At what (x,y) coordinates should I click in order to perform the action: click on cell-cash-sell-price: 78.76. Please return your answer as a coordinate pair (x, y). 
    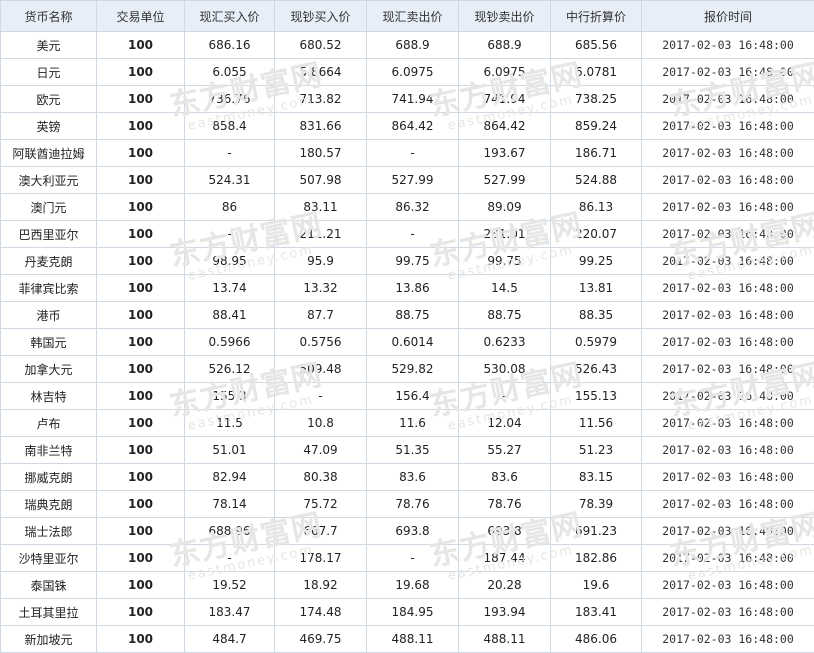
    Looking at the image, I should click on (504, 504).